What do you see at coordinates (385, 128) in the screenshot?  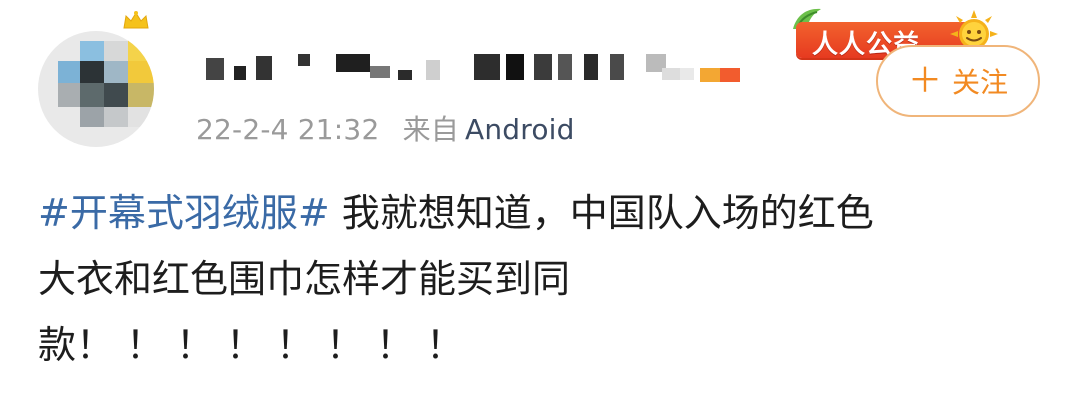 I see `post-meta: 22-2-4 21:32 来自 Android` at bounding box center [385, 128].